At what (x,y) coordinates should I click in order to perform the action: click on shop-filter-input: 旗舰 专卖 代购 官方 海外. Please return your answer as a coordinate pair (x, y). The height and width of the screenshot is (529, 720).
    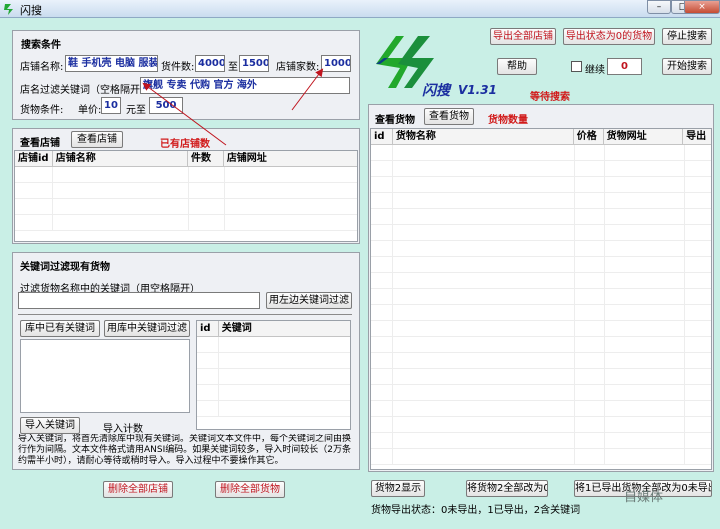
    Looking at the image, I should click on (245, 85).